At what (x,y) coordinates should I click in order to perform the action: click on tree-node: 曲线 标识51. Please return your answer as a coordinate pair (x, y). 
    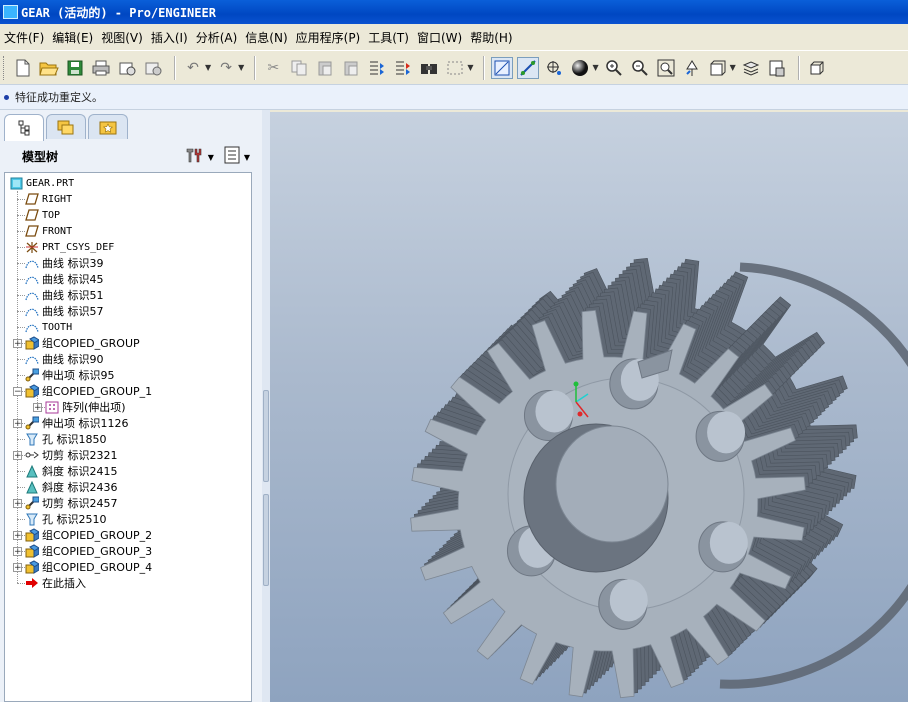
    Looking at the image, I should click on (64, 295).